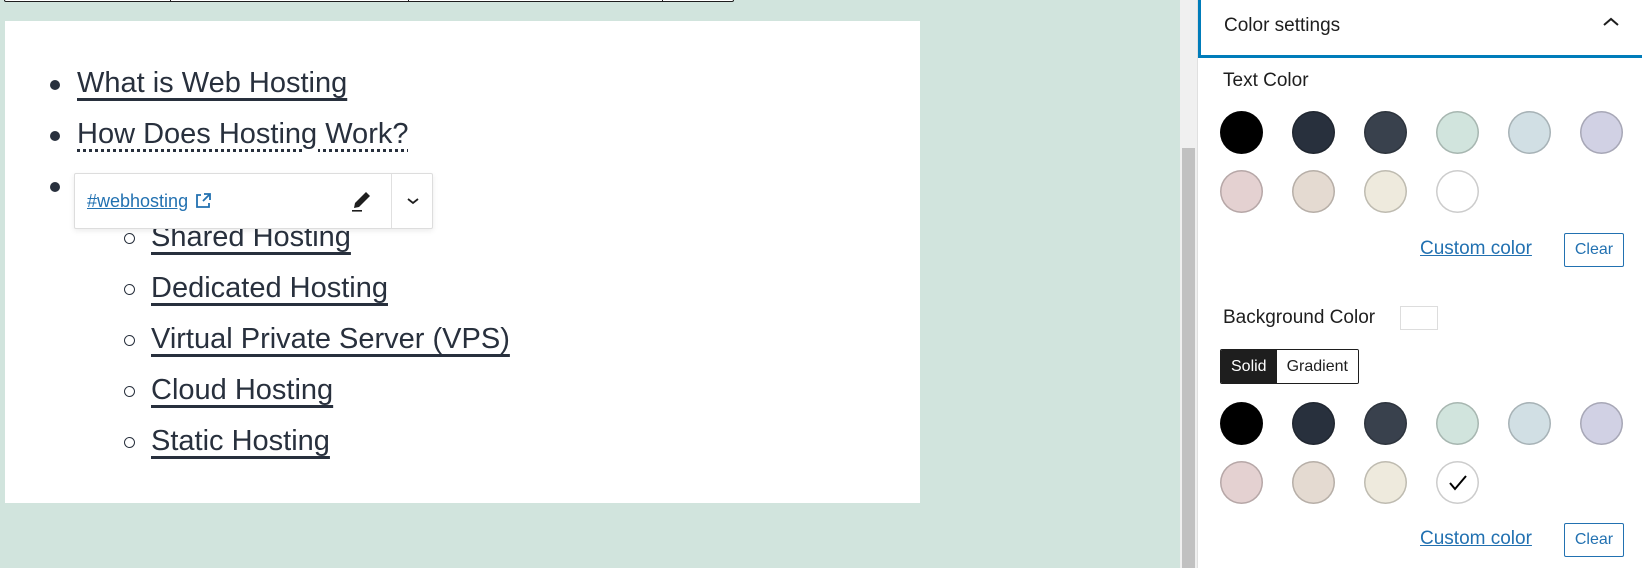 This screenshot has width=1642, height=568. I want to click on sub-list-item: Dedicated Hosting, so click(269, 288).